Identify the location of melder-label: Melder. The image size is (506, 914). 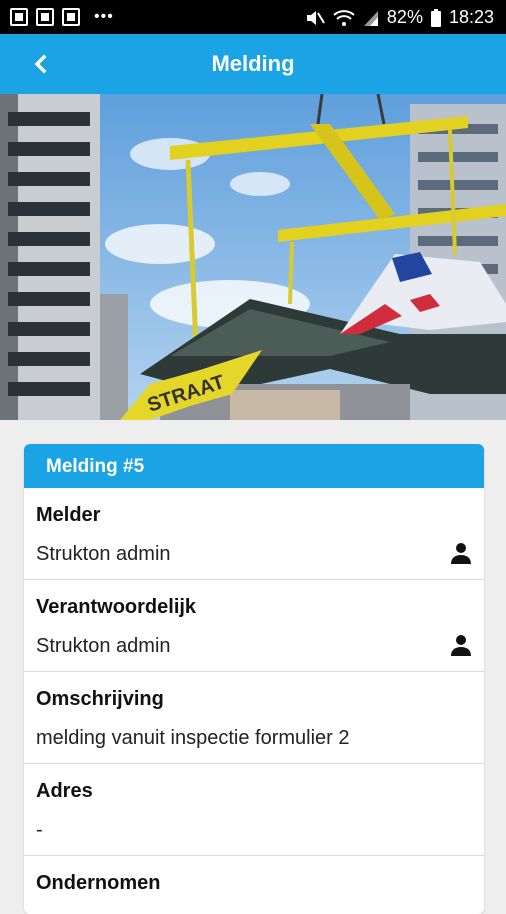
(68, 515).